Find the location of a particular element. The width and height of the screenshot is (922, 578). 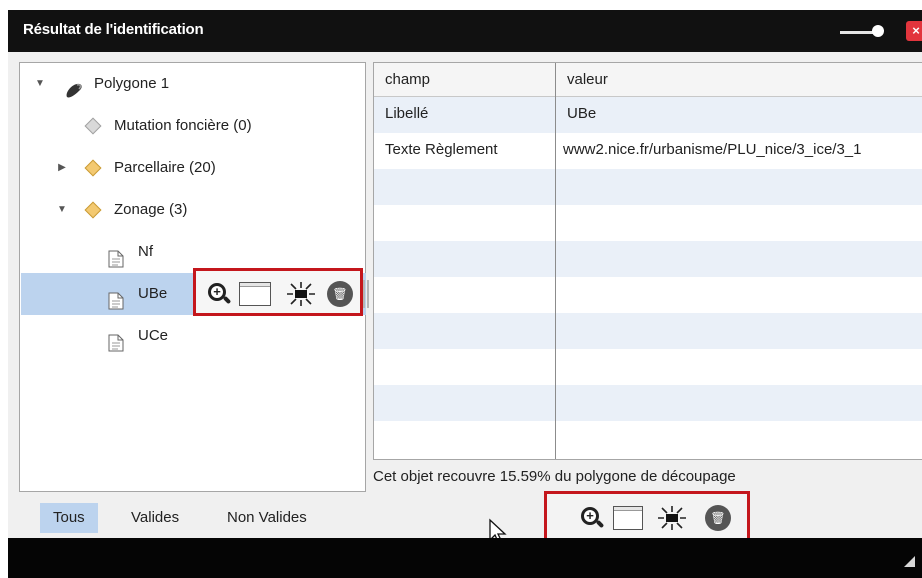

bottom-action-toolbar: + 🗑 is located at coordinates (647, 516).